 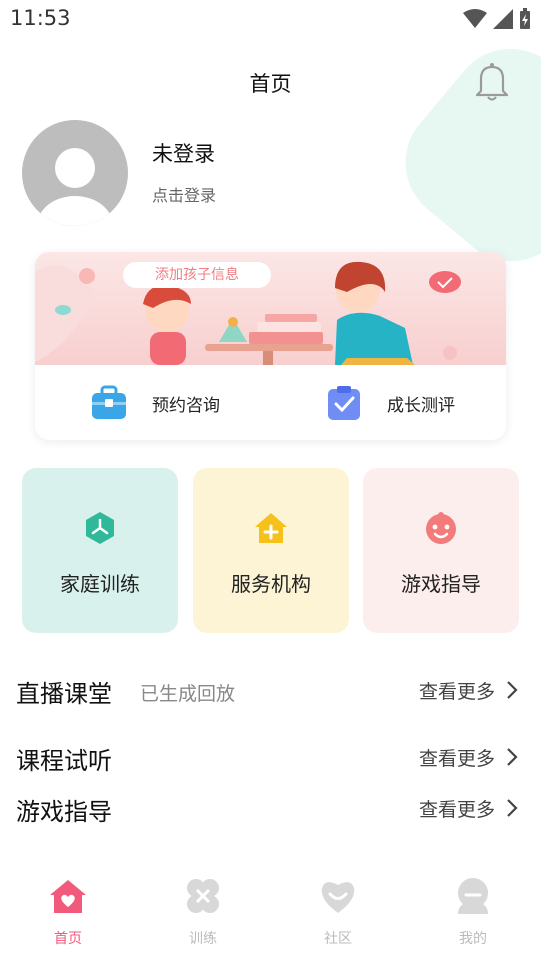 What do you see at coordinates (525, 18) in the screenshot?
I see `battery-icon` at bounding box center [525, 18].